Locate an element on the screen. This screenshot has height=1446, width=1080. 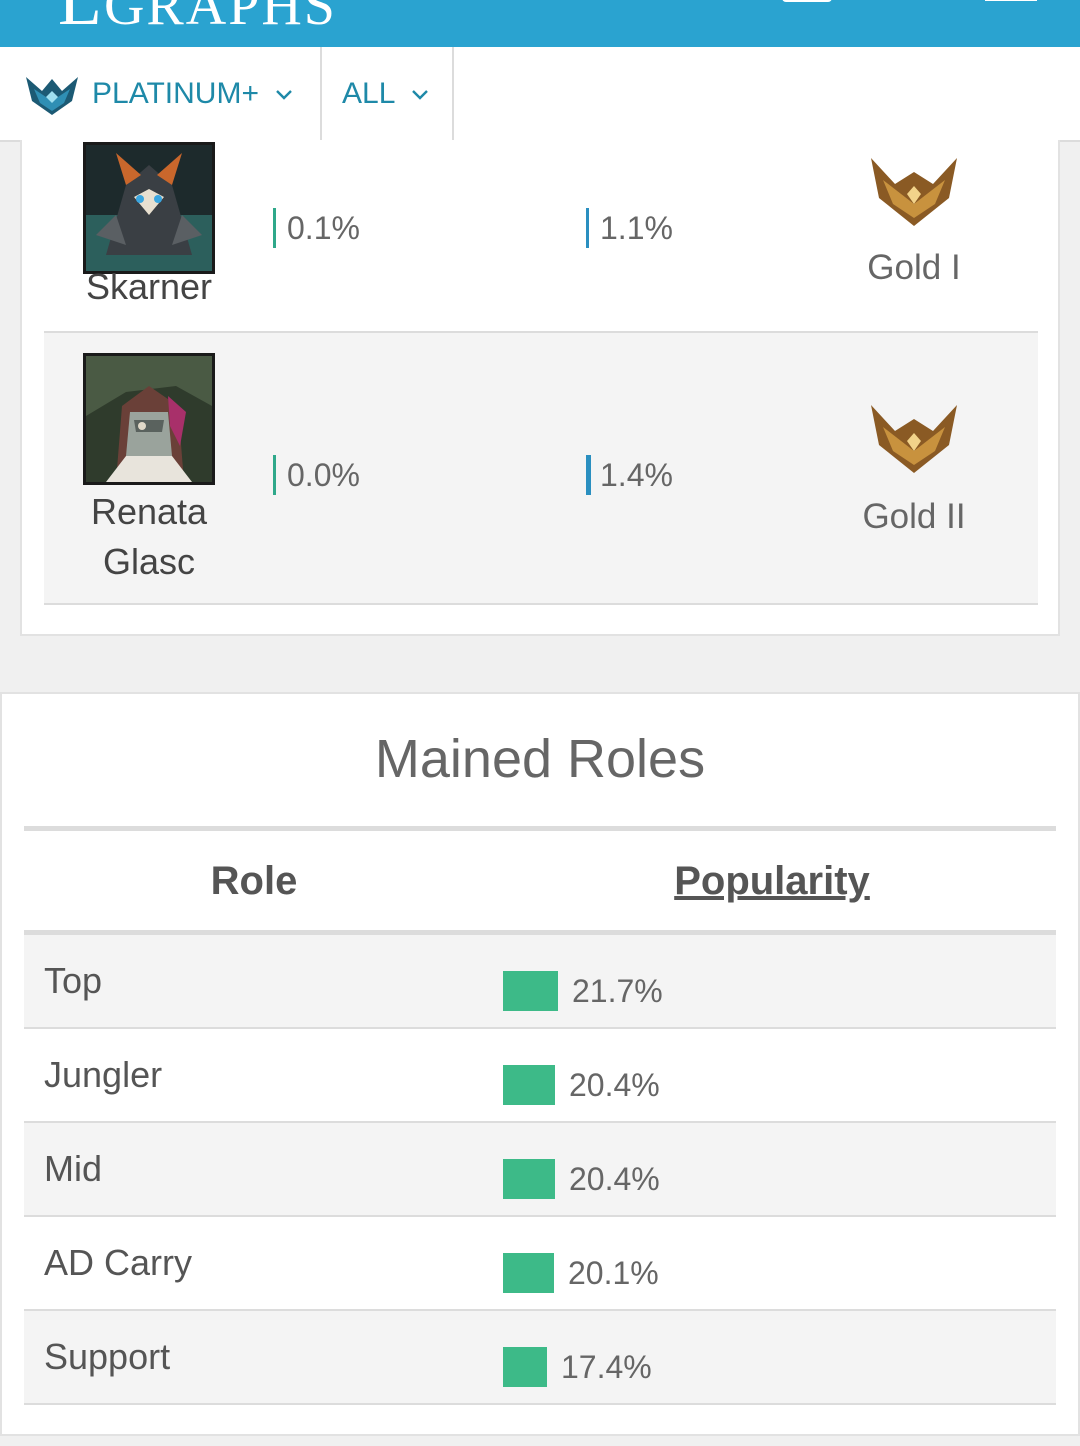
champion-stat-2: 1.1% is located at coordinates (629, 228).